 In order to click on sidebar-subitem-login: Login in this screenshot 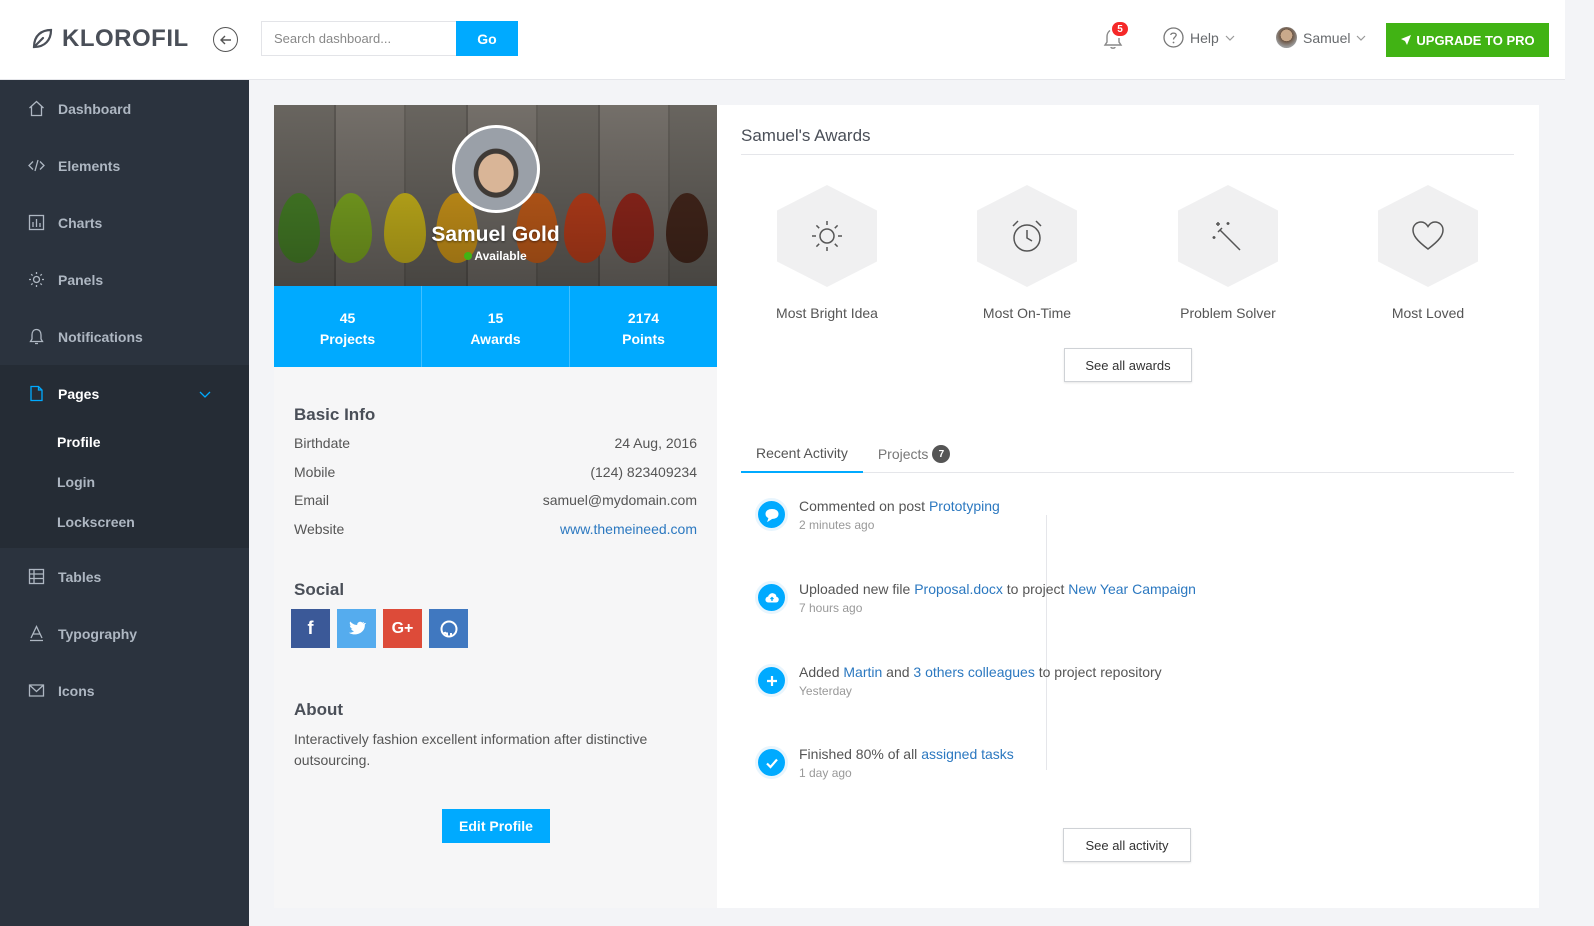, I will do `click(124, 482)`.